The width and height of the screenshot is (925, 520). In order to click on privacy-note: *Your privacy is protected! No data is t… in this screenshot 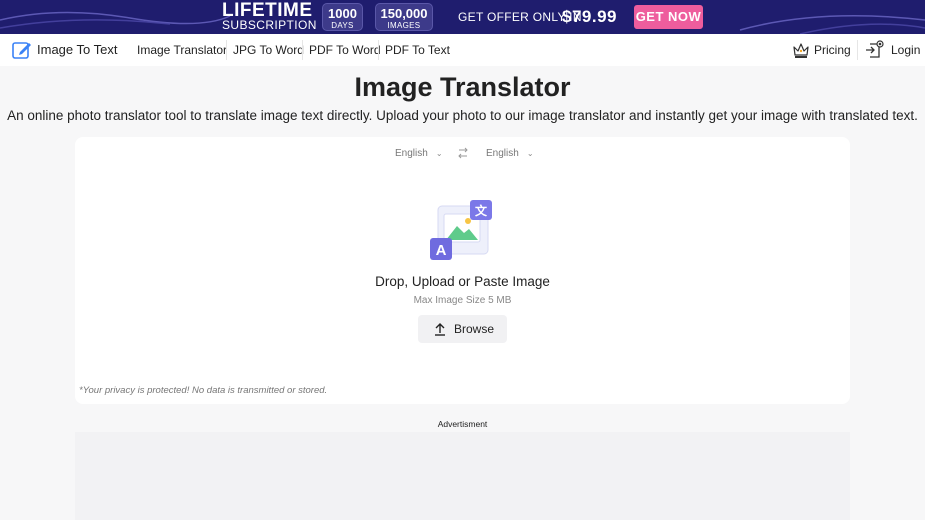, I will do `click(203, 390)`.